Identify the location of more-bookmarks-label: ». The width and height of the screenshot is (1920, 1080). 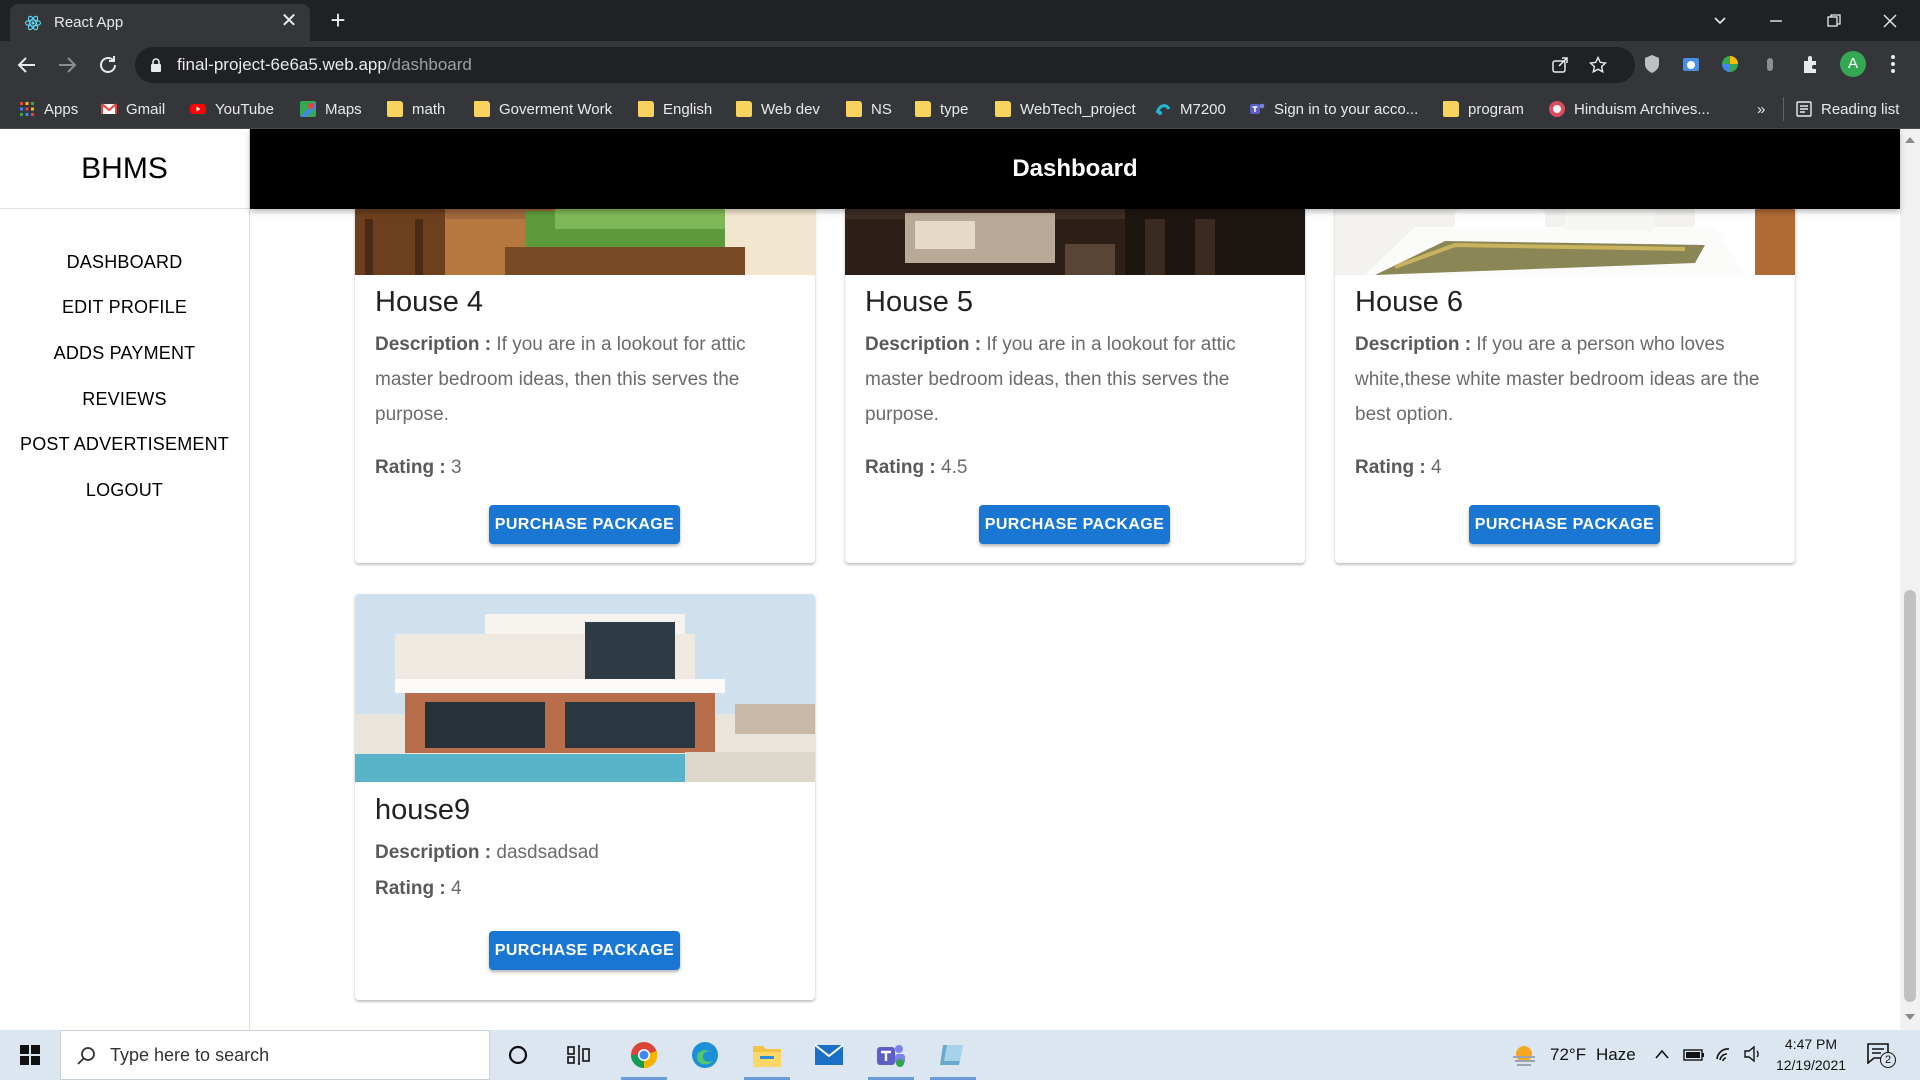
(1761, 109).